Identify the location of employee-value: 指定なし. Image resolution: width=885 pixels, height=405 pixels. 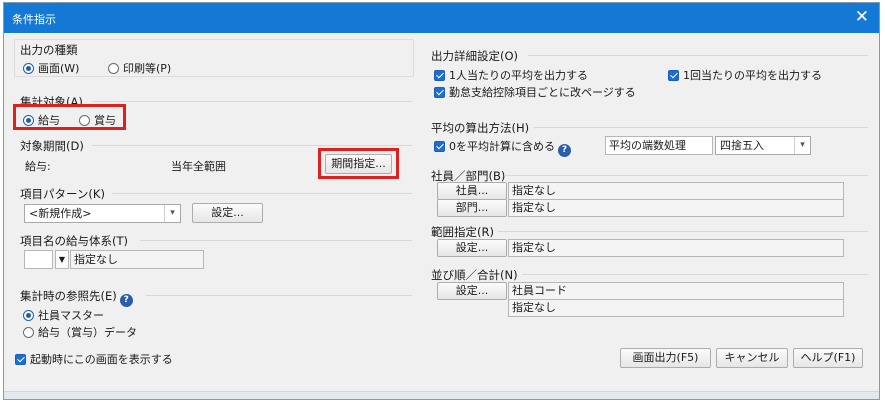
(676, 191).